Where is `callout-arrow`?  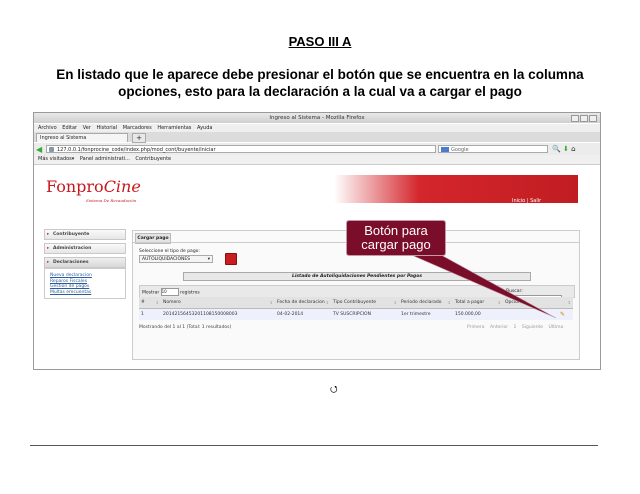
callout-arrow is located at coordinates (478, 284).